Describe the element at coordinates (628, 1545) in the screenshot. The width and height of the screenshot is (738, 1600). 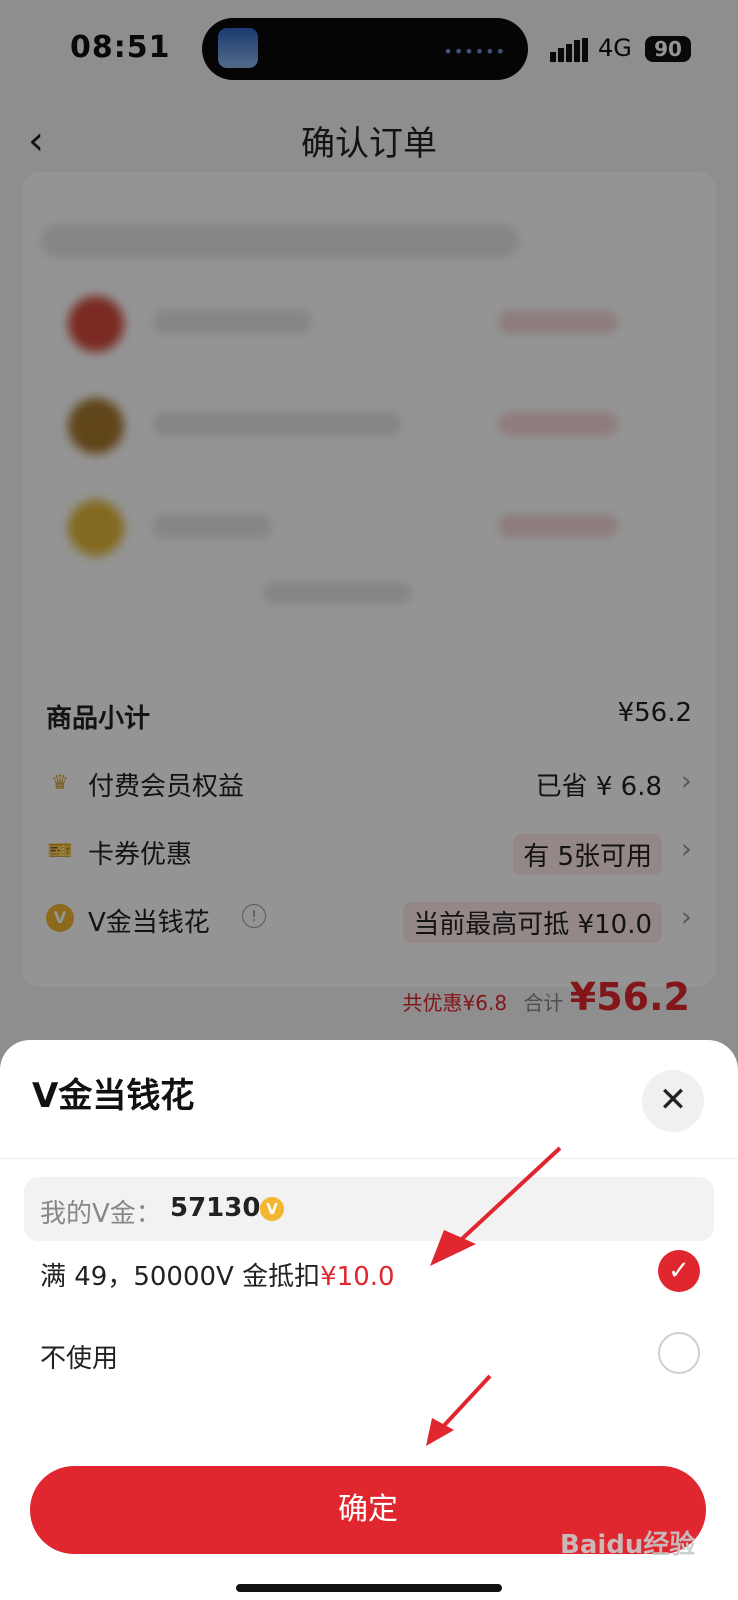
I see `watermark: Baidu经验` at that location.